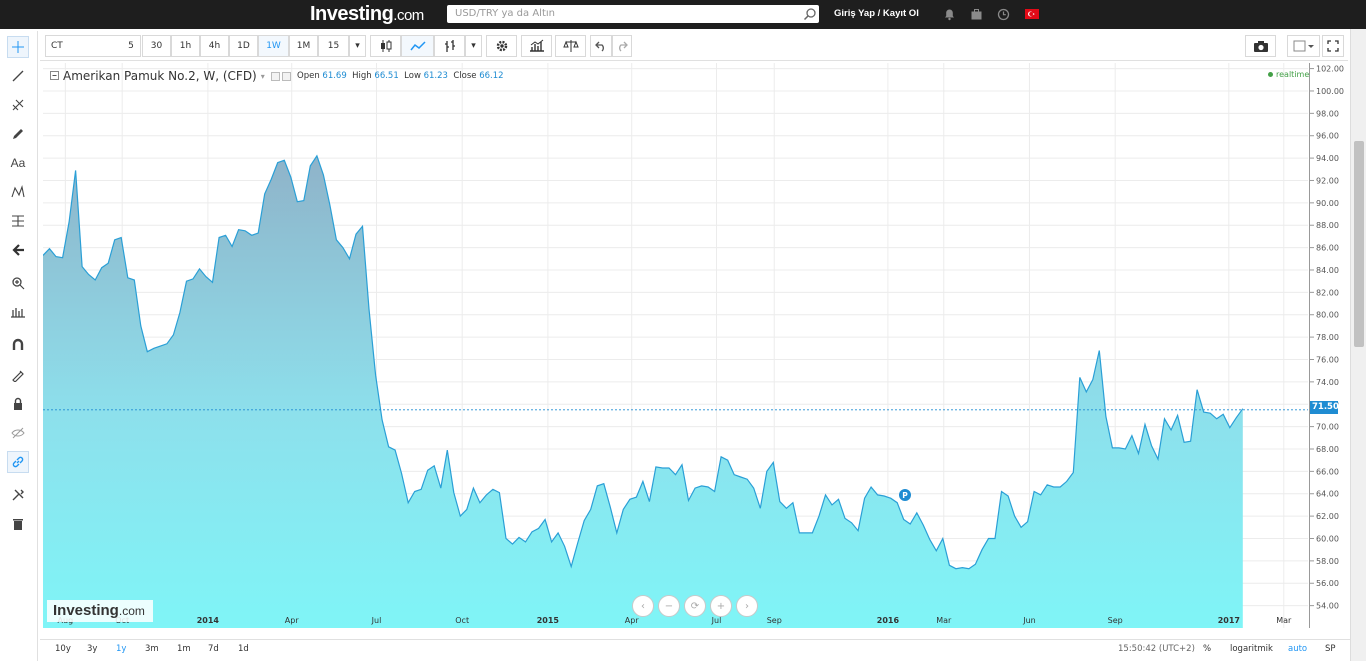 This screenshot has height=661, width=1366. What do you see at coordinates (747, 606) in the screenshot?
I see `scroll-right-icon: ›` at bounding box center [747, 606].